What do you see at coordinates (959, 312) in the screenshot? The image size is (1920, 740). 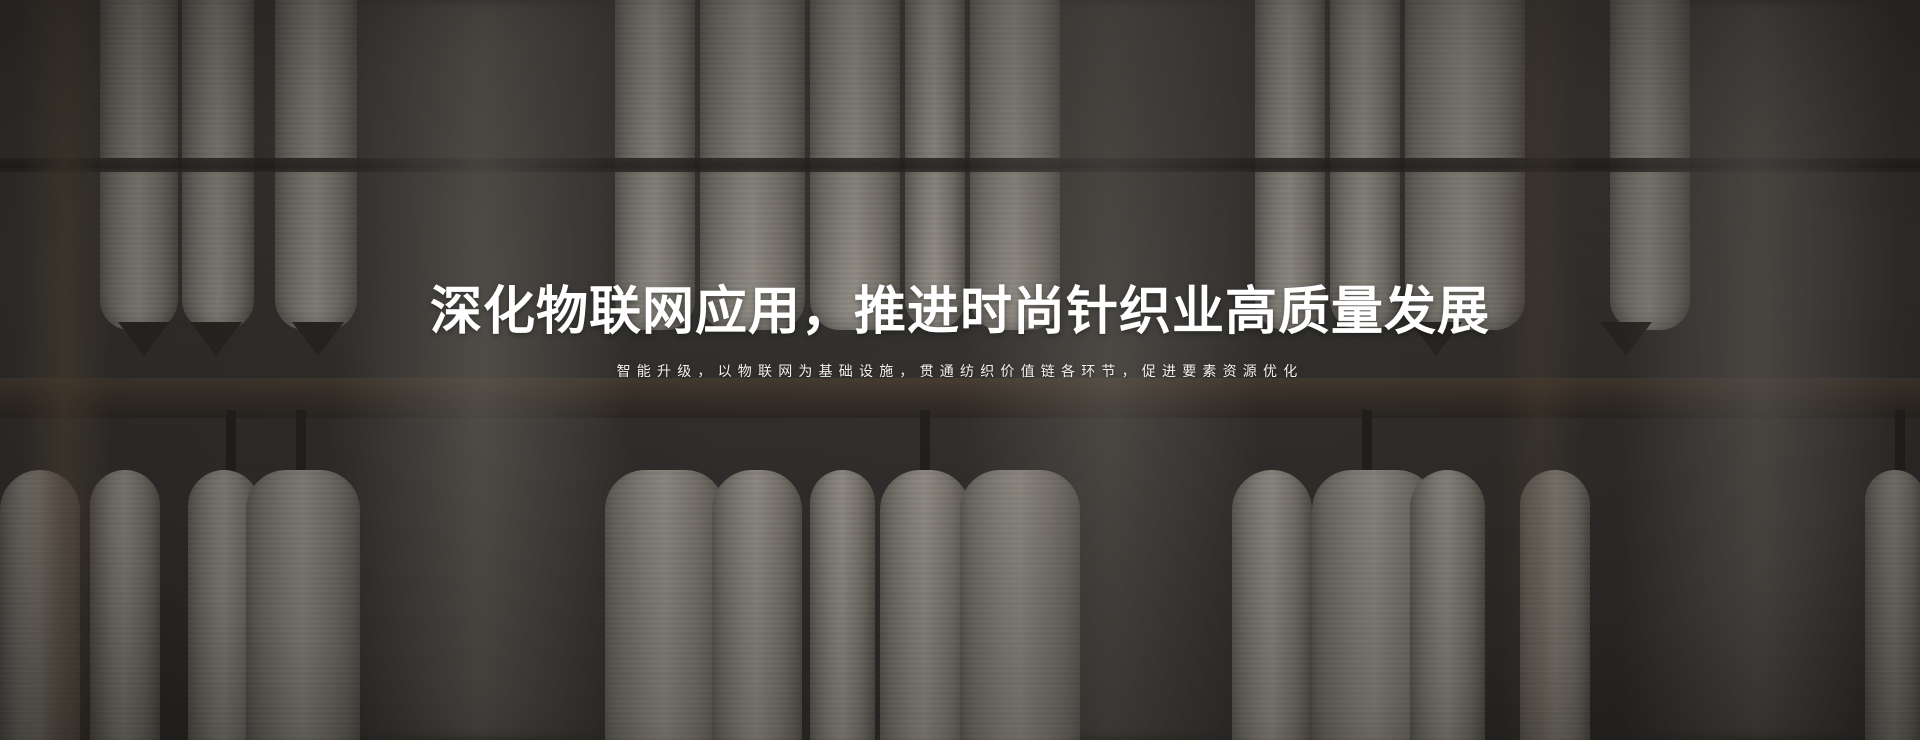 I see `hero-title: 深化物联网应用，推进时尚针织业高质量发展` at bounding box center [959, 312].